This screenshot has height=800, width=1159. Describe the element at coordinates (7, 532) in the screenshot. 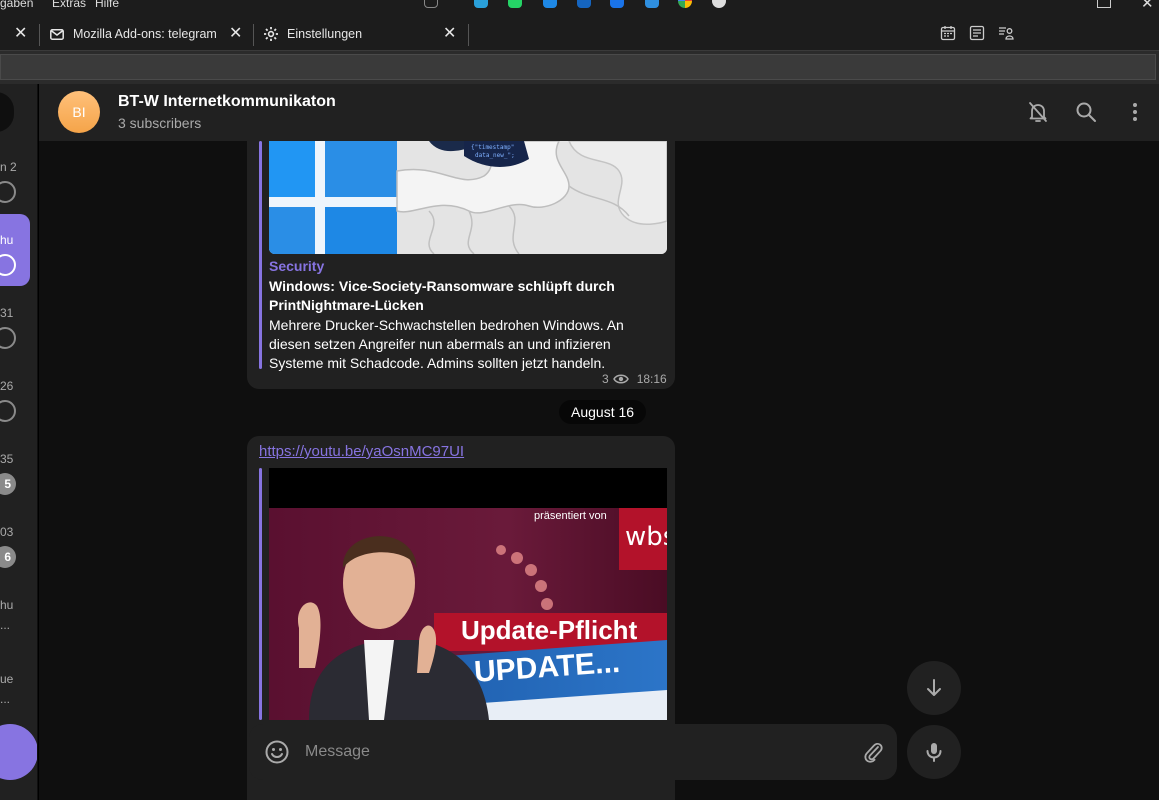

I see `chat-time: 03` at that location.